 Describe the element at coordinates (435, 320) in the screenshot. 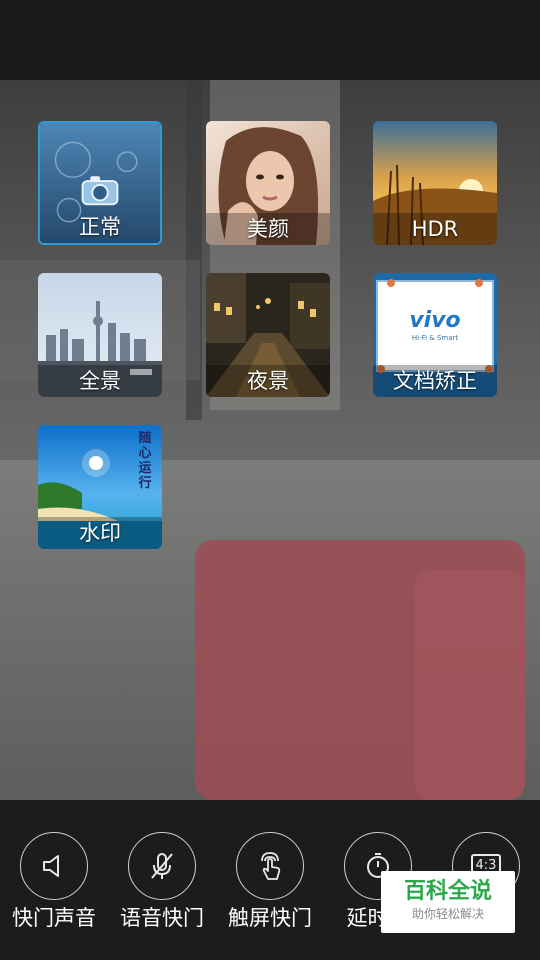

I see `logo-text: vivo` at that location.